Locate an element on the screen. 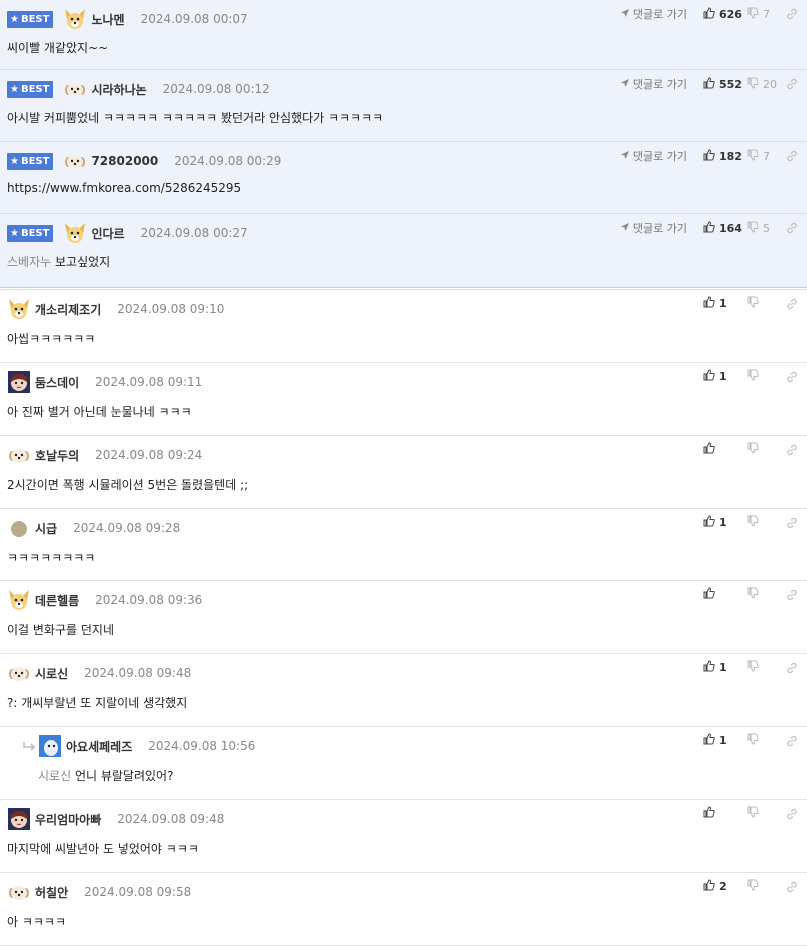  best-label: BEST is located at coordinates (35, 161).